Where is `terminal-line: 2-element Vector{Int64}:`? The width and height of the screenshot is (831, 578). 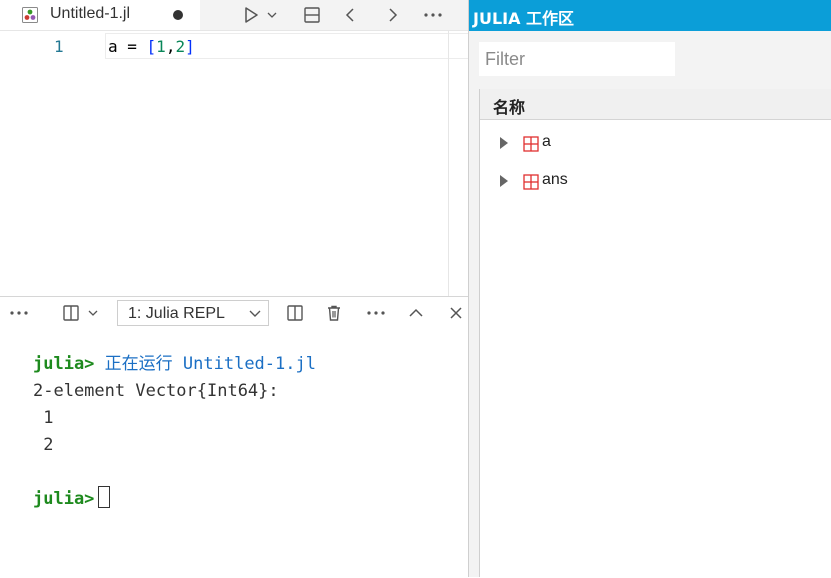
terminal-line: 2-element Vector{Int64}: is located at coordinates (156, 391).